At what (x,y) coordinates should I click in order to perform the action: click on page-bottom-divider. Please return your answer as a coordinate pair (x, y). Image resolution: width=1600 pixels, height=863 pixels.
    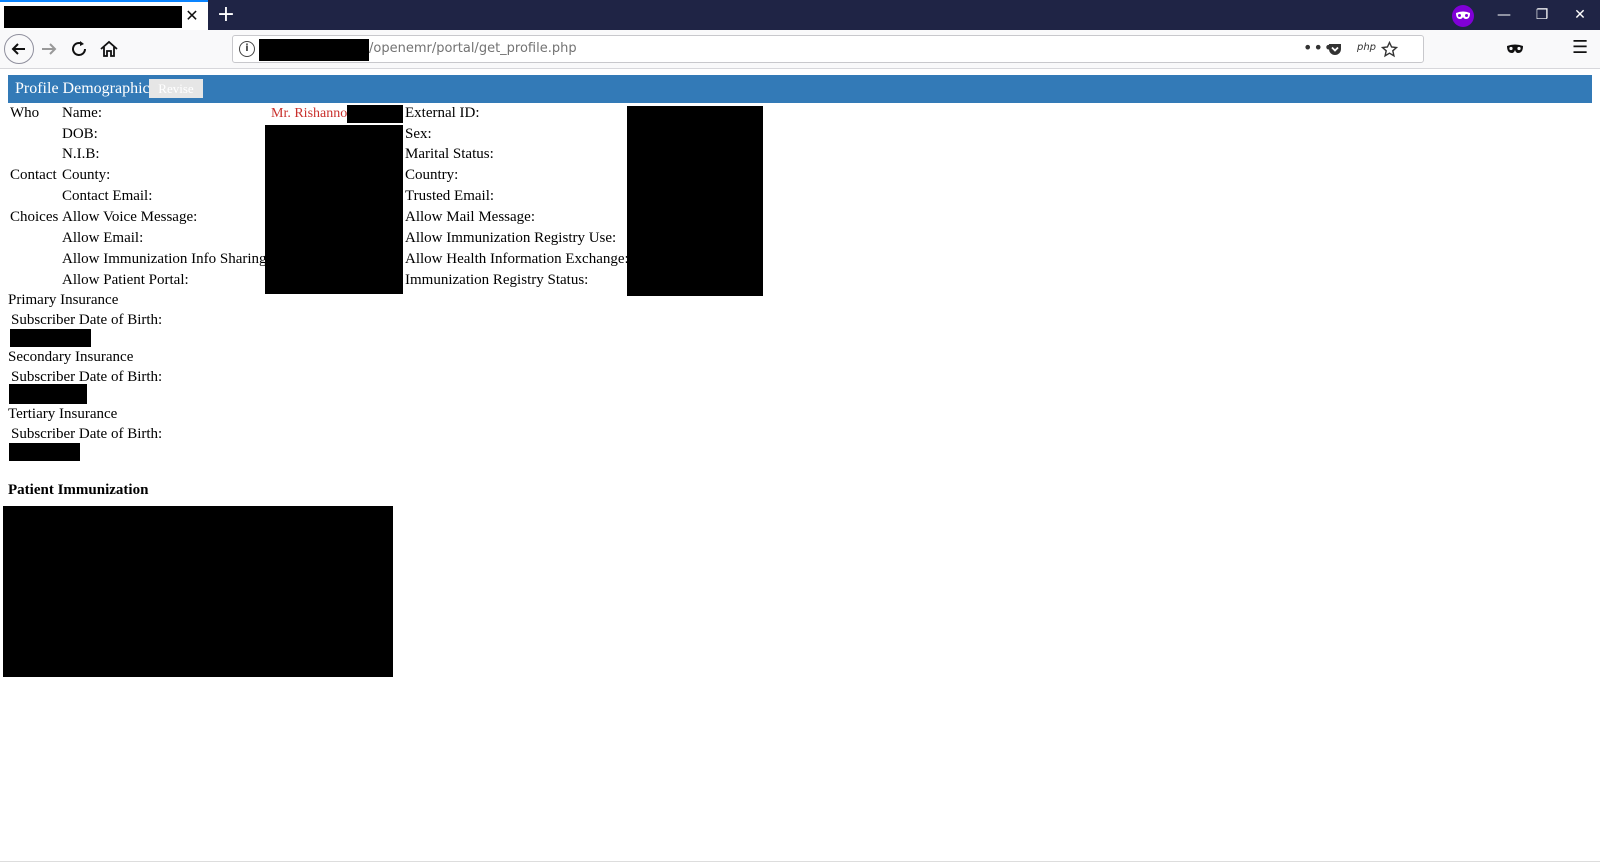
    Looking at the image, I should click on (800, 861).